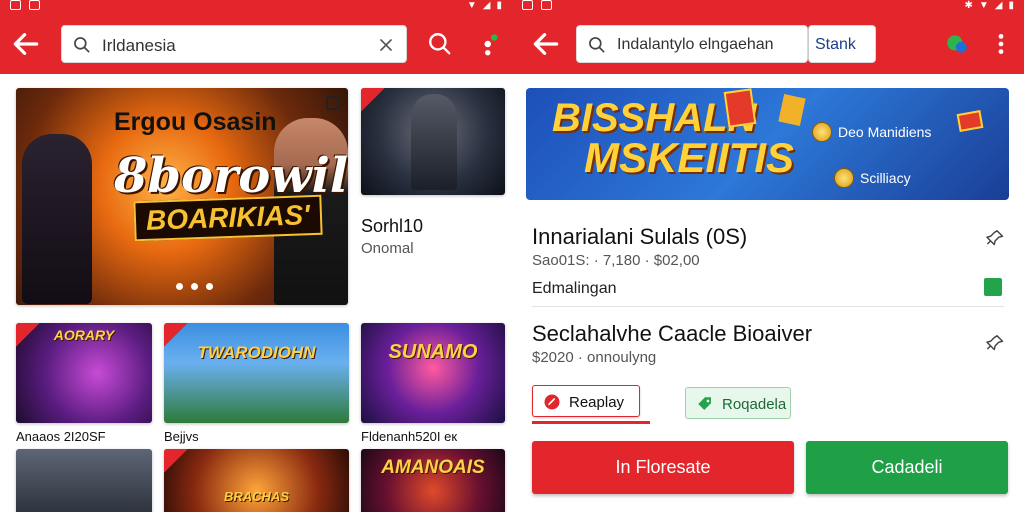 This screenshot has height=512, width=1024. I want to click on search-action-button: Stank, so click(842, 44).